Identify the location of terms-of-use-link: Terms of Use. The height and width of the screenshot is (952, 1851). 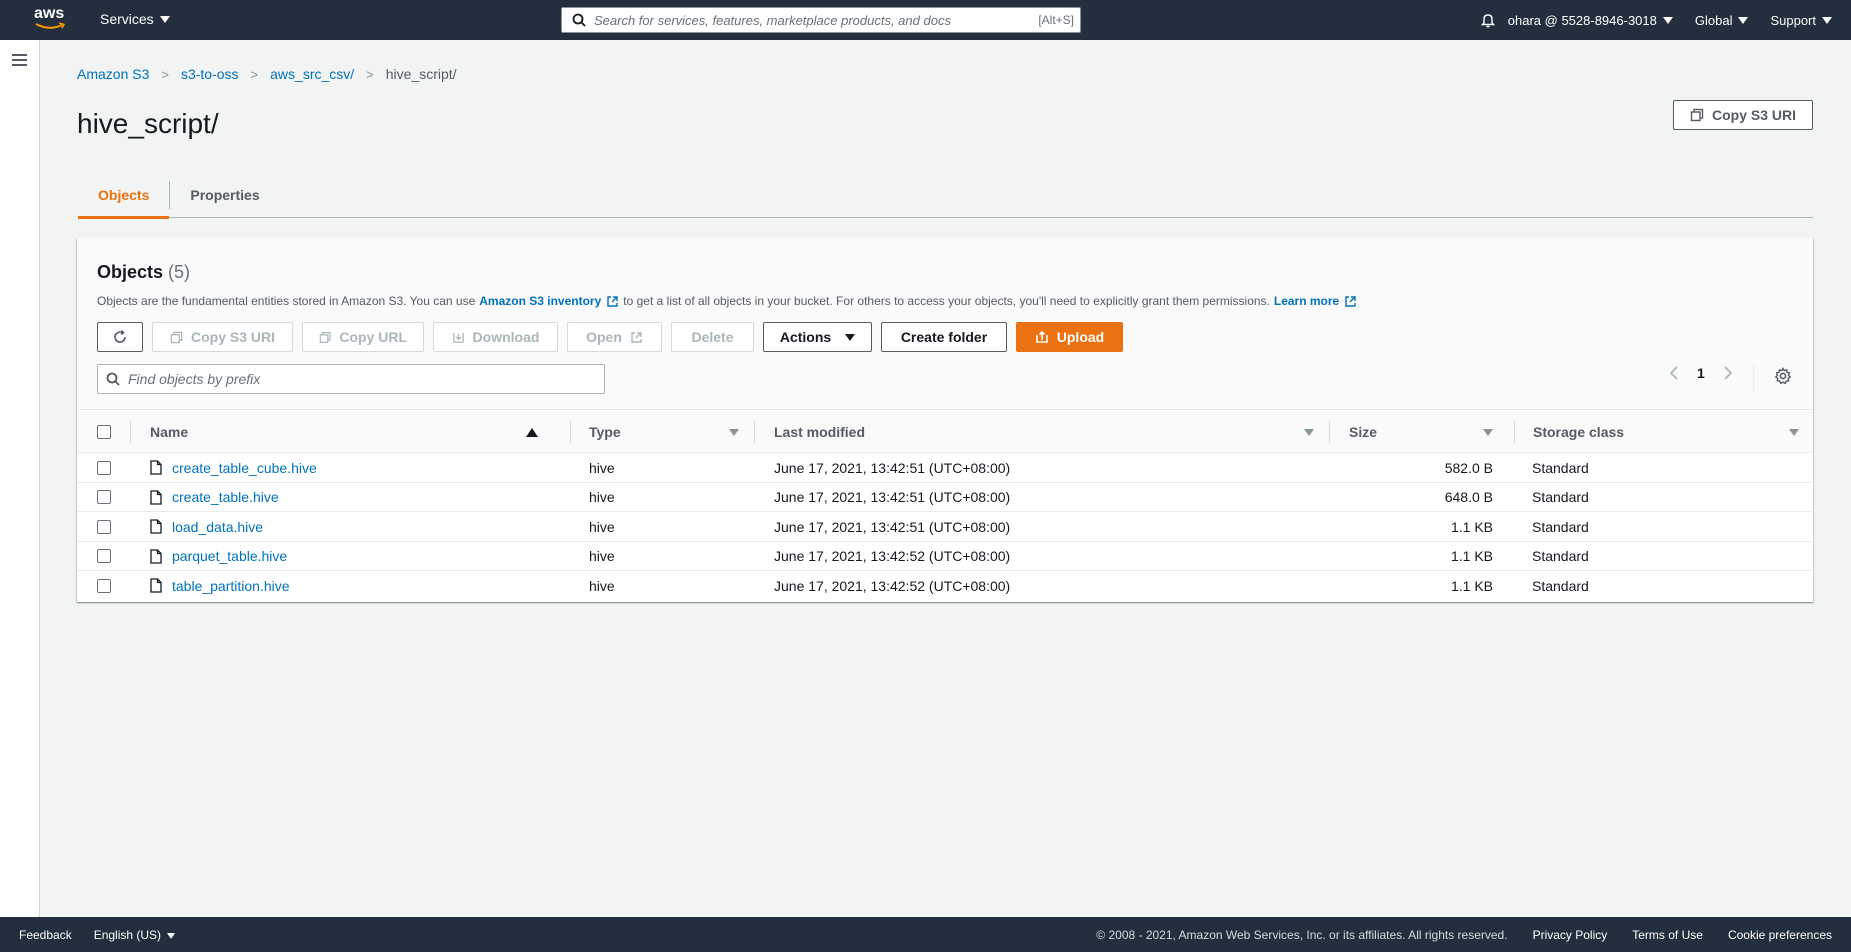
(1667, 935).